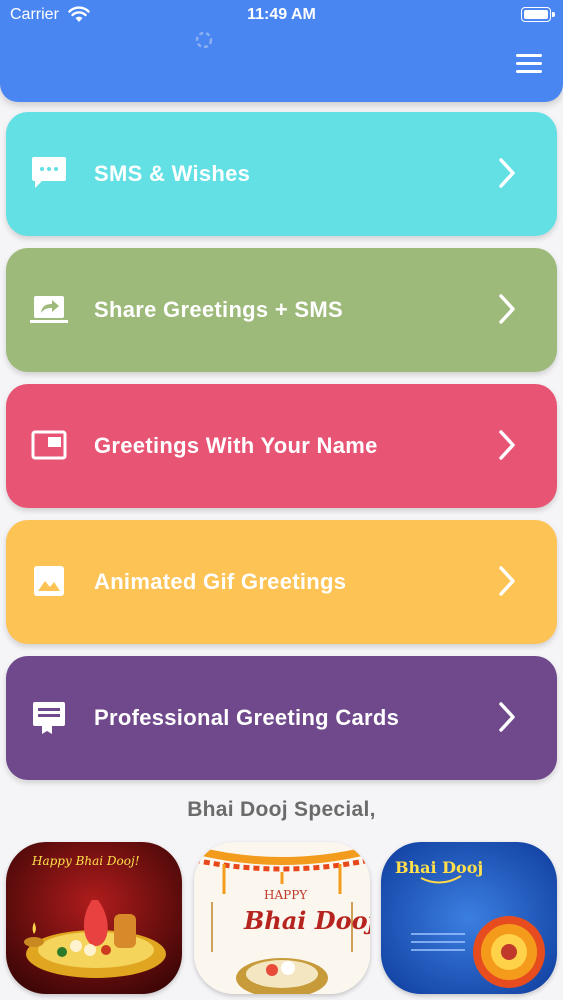 This screenshot has height=1000, width=563. What do you see at coordinates (49, 172) in the screenshot?
I see `chat-bubble-icon` at bounding box center [49, 172].